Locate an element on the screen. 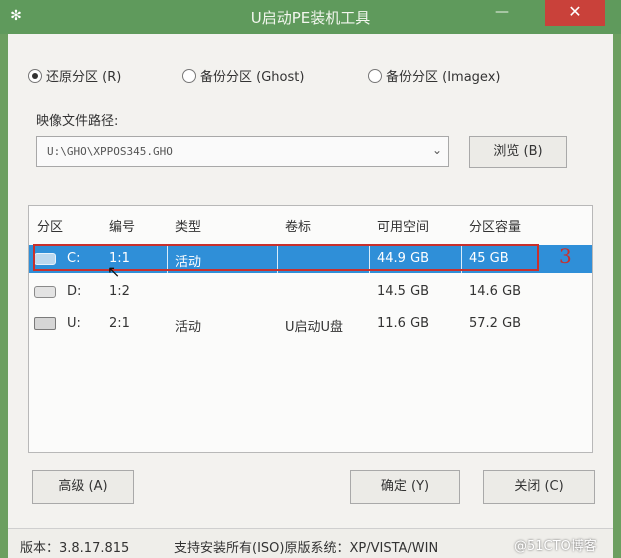 This screenshot has width=621, height=558. mouse-cursor-icon: ↖ is located at coordinates (114, 271).